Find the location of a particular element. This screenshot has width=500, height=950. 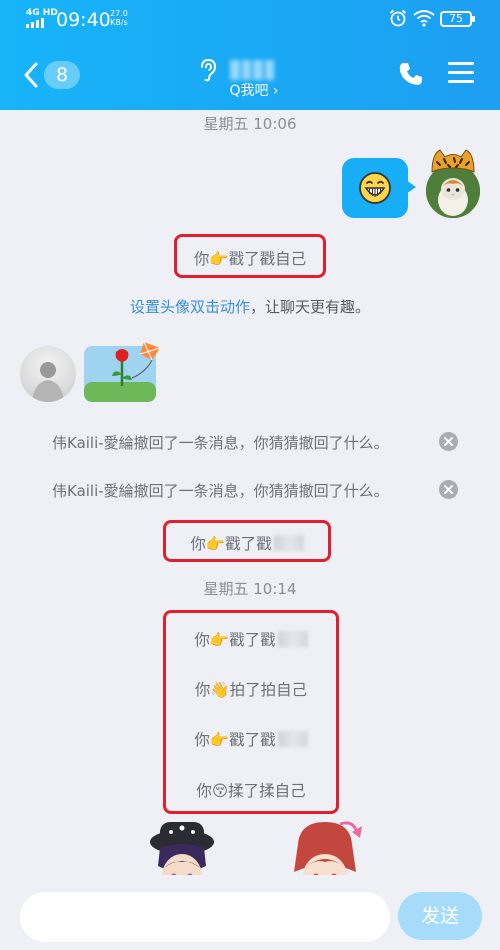

rub-text: 你😚揉了揉自己 is located at coordinates (251, 791).